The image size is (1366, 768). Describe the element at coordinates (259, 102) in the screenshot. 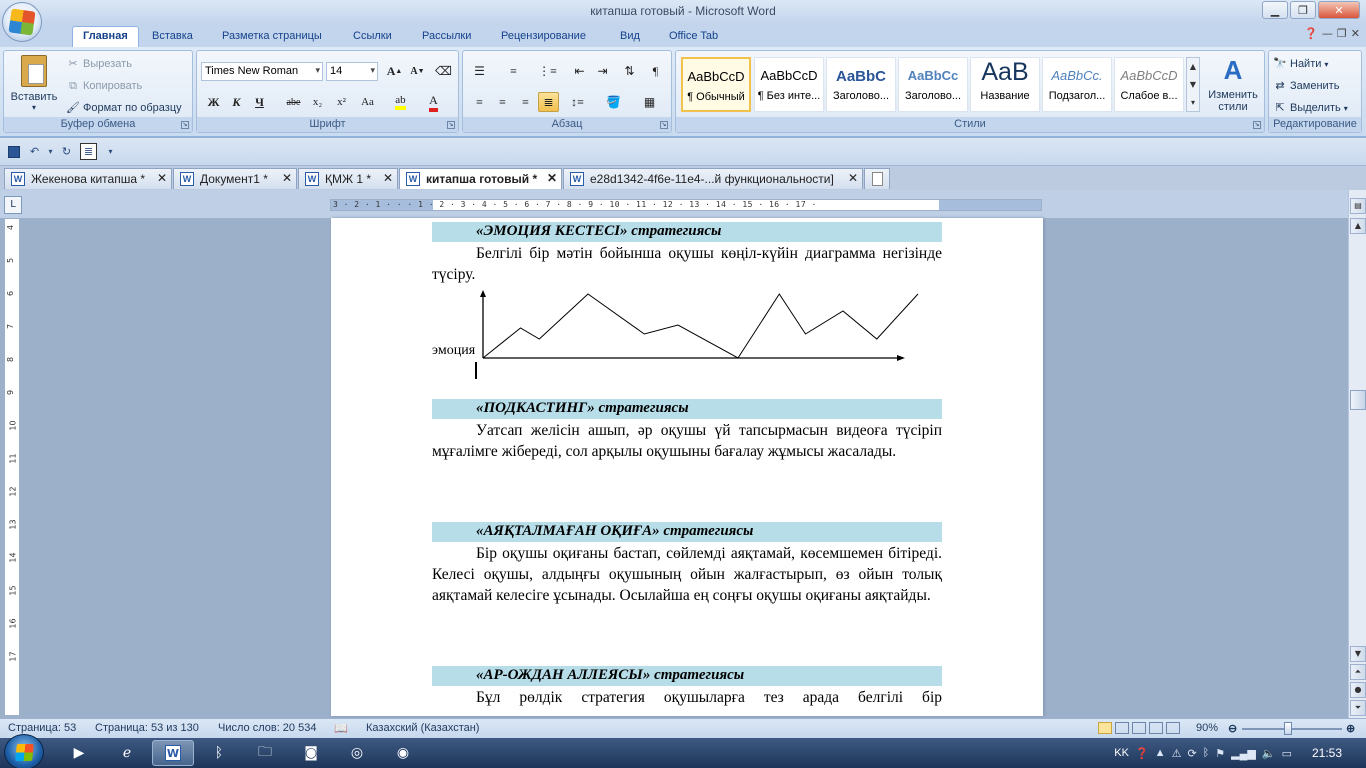

I see `underline-button: Ч` at that location.